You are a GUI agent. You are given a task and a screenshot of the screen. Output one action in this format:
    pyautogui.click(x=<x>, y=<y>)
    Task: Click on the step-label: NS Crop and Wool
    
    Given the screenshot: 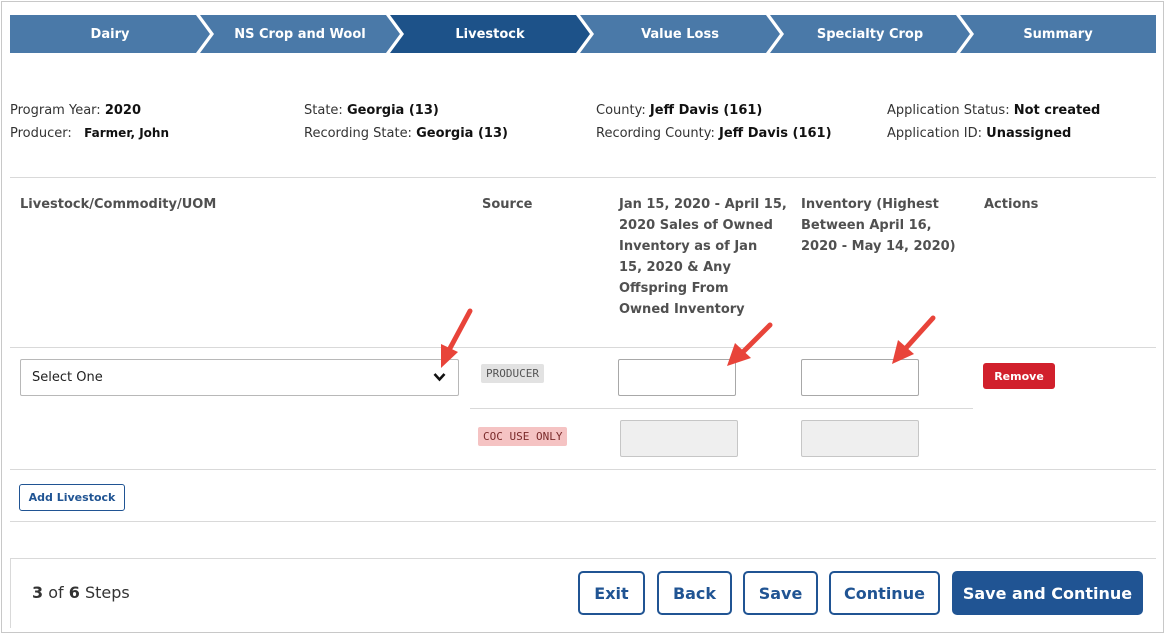 What is the action you would take?
    pyautogui.click(x=300, y=34)
    